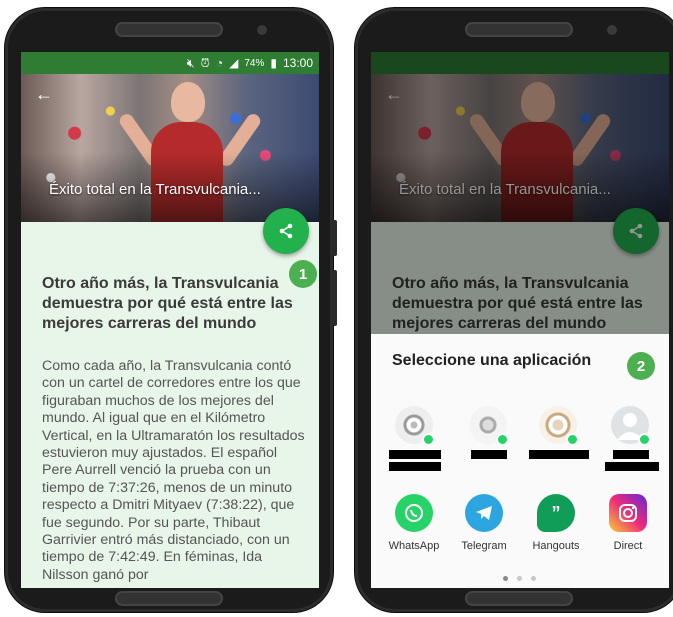 The width and height of the screenshot is (673, 617). What do you see at coordinates (234, 63) in the screenshot?
I see `signal-icon: ◢` at bounding box center [234, 63].